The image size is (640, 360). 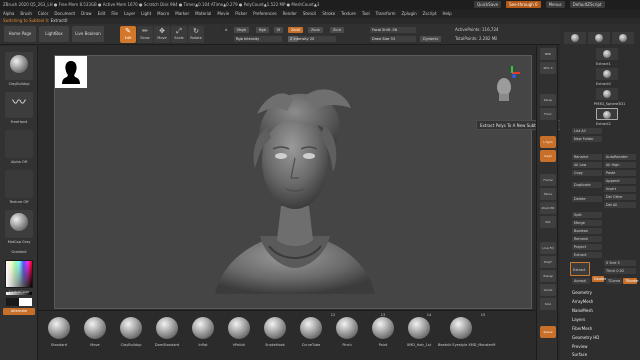 What do you see at coordinates (430, 14) in the screenshot?
I see `menu-item: Zscript` at bounding box center [430, 14].